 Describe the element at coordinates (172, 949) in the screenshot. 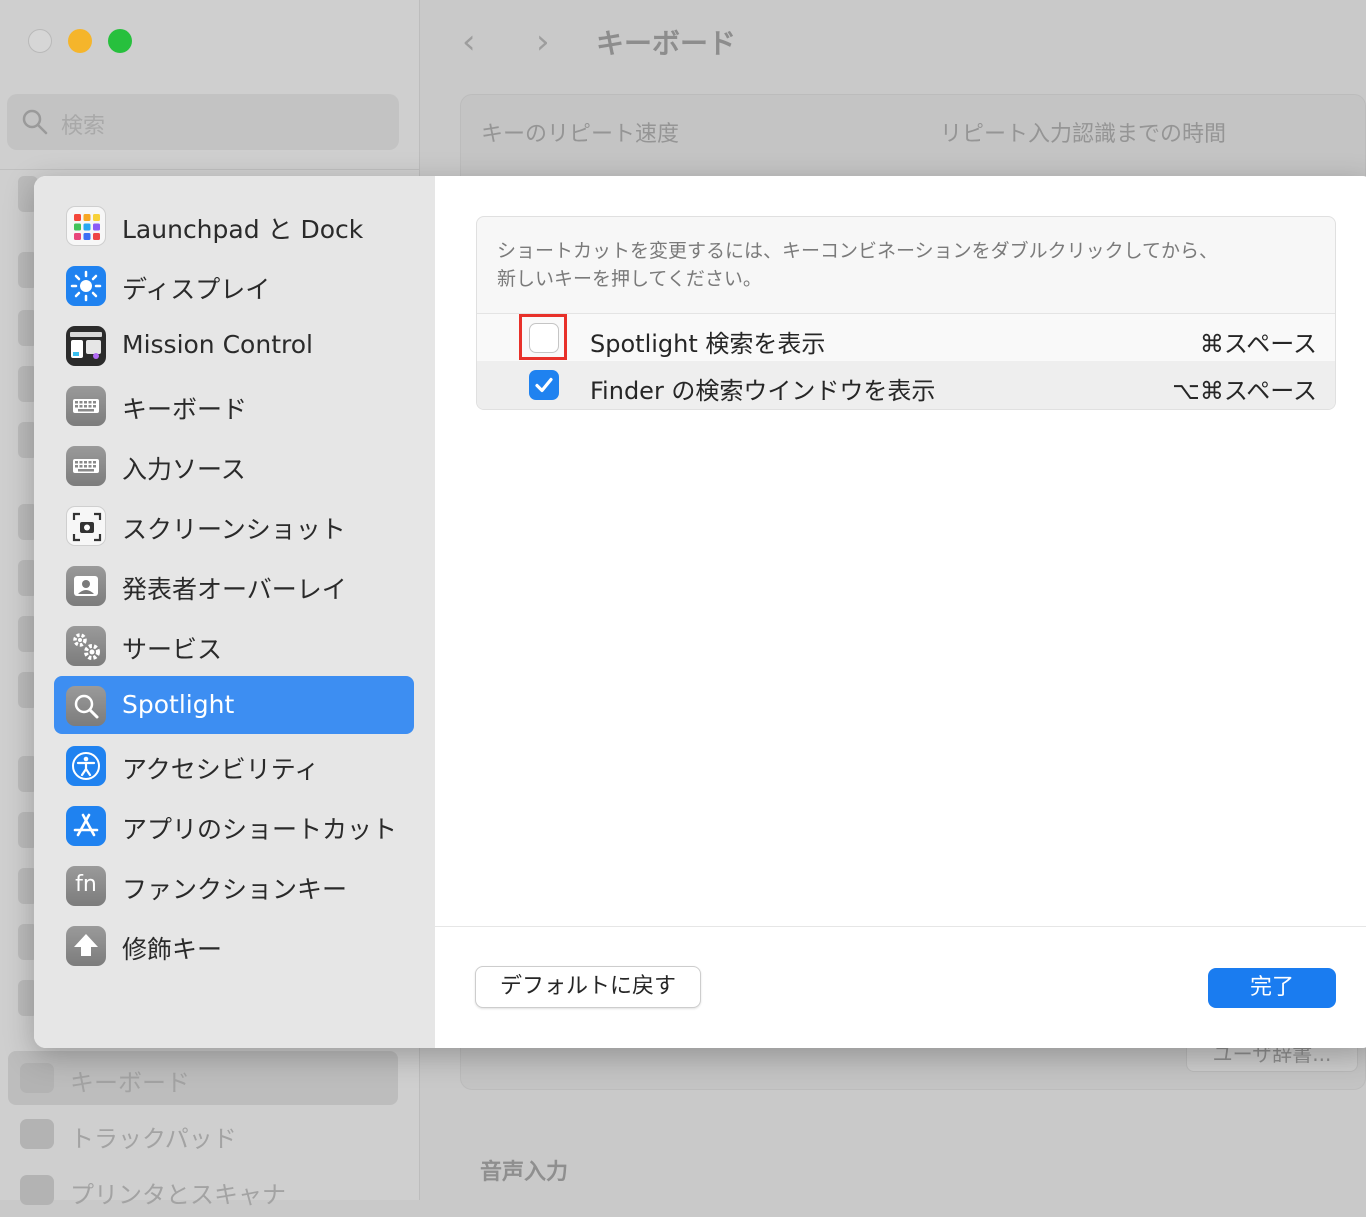

I see `category-label: 修飾キー` at that location.